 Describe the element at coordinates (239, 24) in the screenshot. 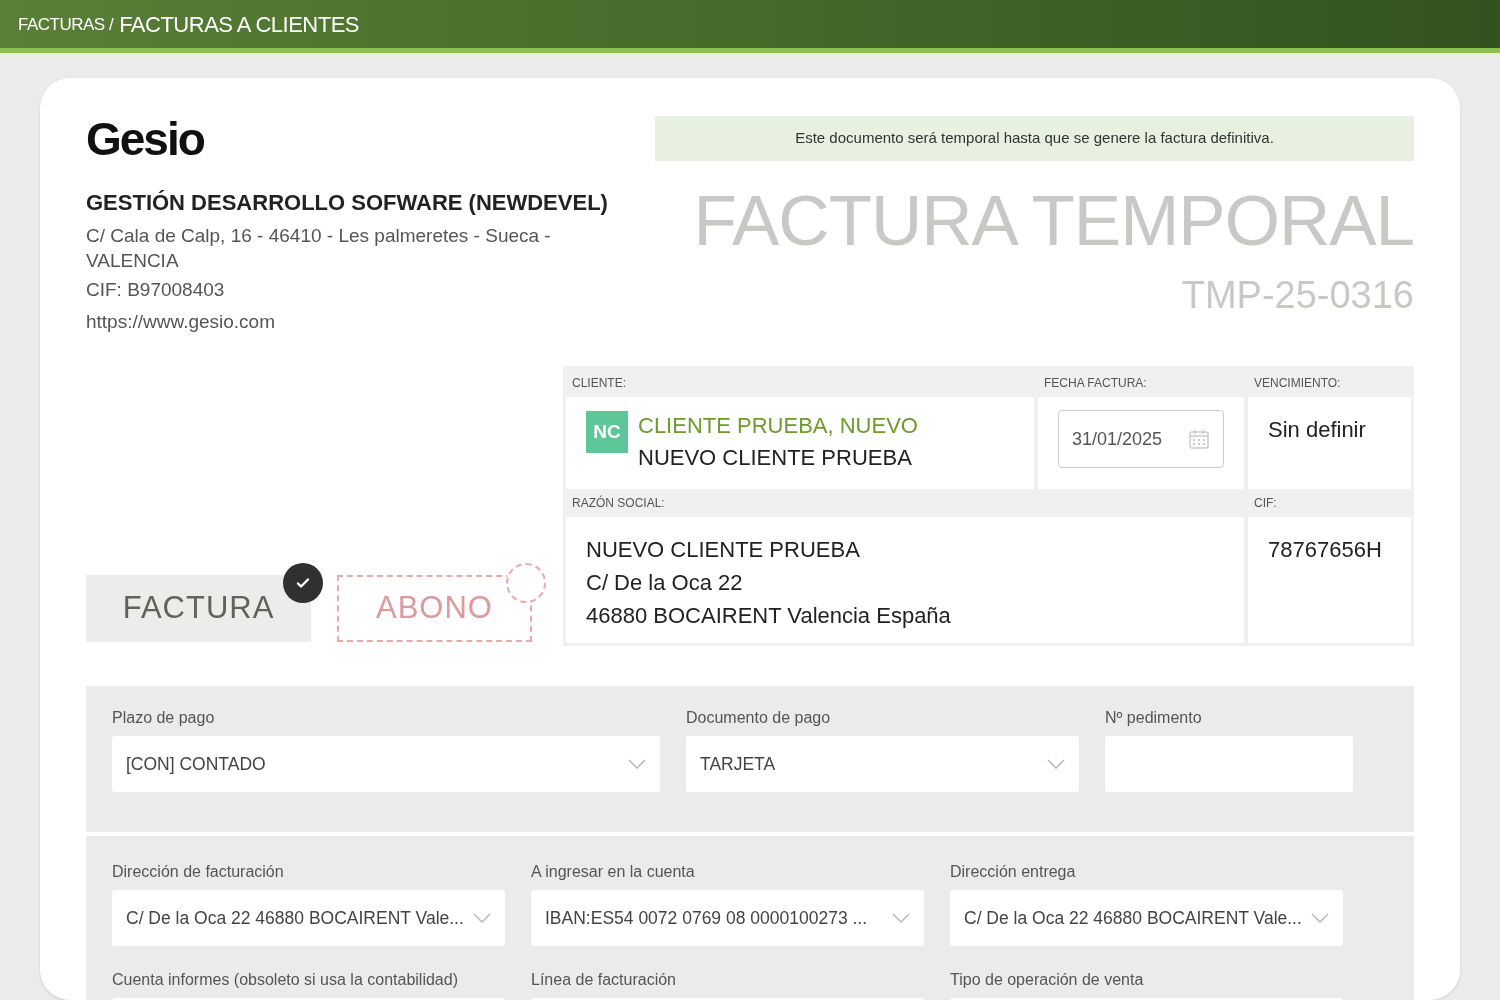

I see `page-title: FACTURAS A CLIENTES` at that location.